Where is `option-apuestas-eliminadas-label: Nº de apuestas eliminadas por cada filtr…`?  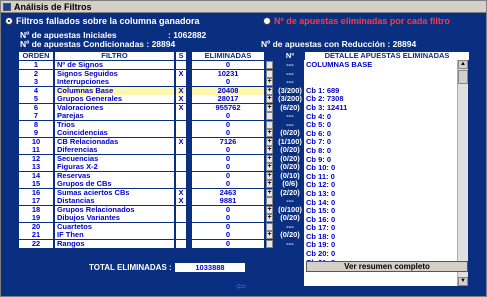 option-apuestas-eliminadas-label: Nº de apuestas eliminadas por cada filtr… is located at coordinates (362, 21).